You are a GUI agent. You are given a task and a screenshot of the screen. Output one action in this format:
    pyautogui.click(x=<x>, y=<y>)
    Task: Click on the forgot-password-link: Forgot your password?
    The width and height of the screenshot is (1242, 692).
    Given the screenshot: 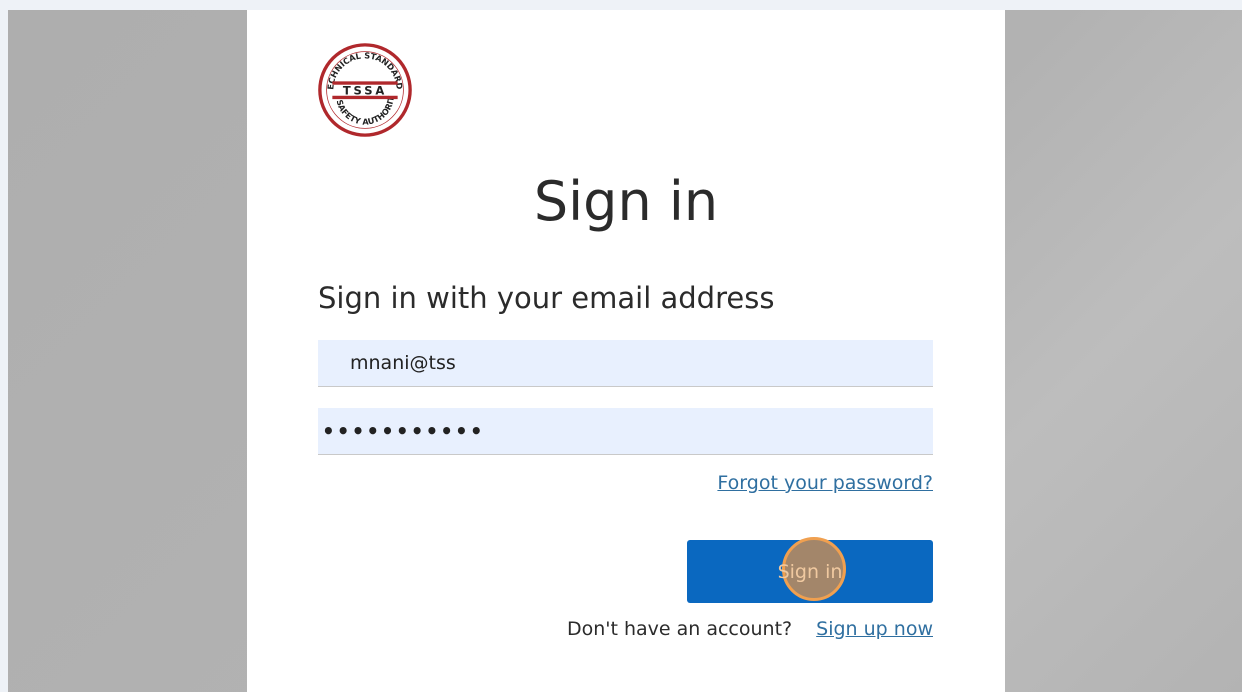 What is the action you would take?
    pyautogui.click(x=825, y=483)
    